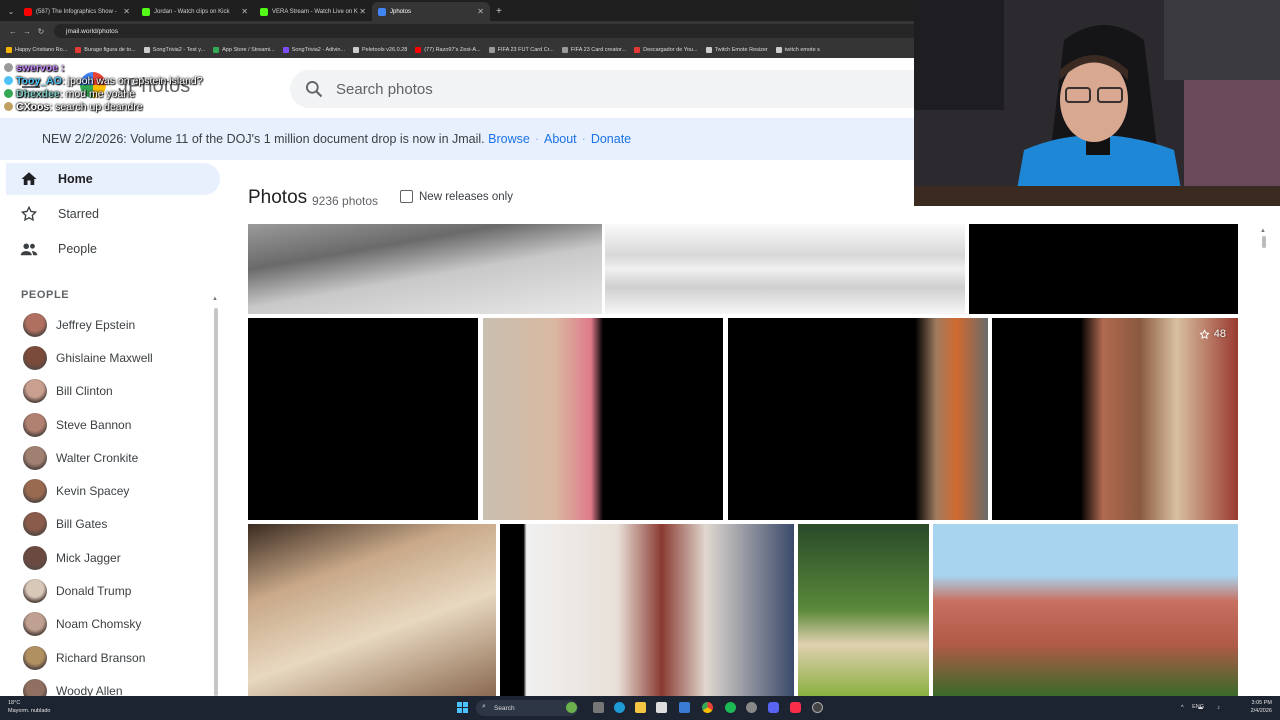 This screenshot has height=720, width=1280. Describe the element at coordinates (114, 685) in the screenshot. I see `person-item: Woody Allen` at that location.